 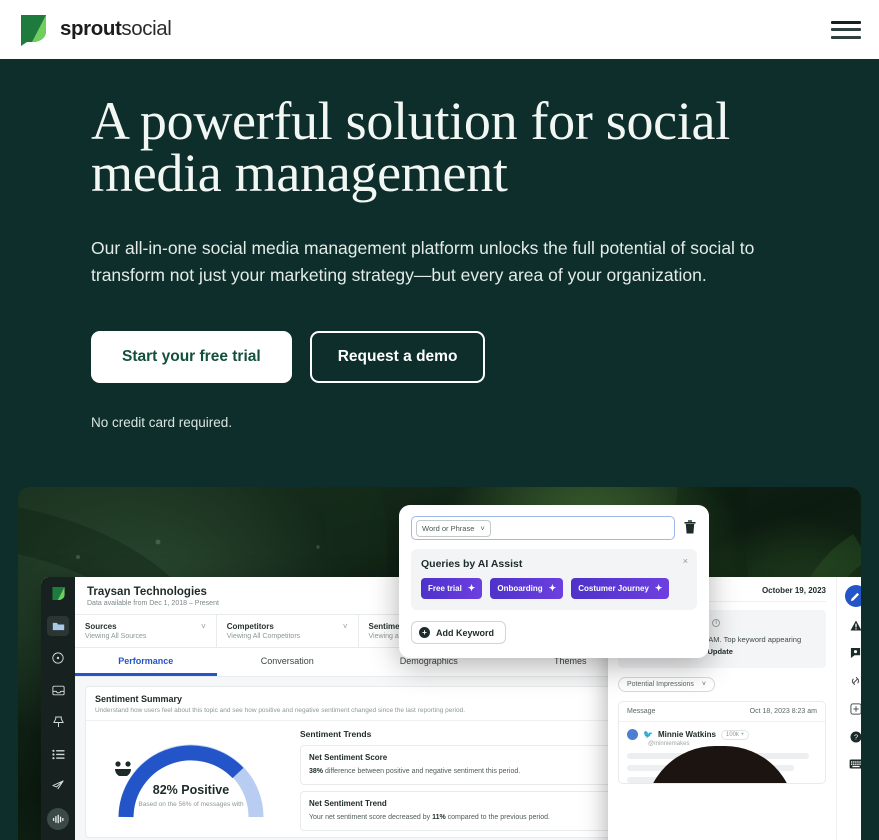 I want to click on brand-wordmark: sproutsocial, so click(x=116, y=29).